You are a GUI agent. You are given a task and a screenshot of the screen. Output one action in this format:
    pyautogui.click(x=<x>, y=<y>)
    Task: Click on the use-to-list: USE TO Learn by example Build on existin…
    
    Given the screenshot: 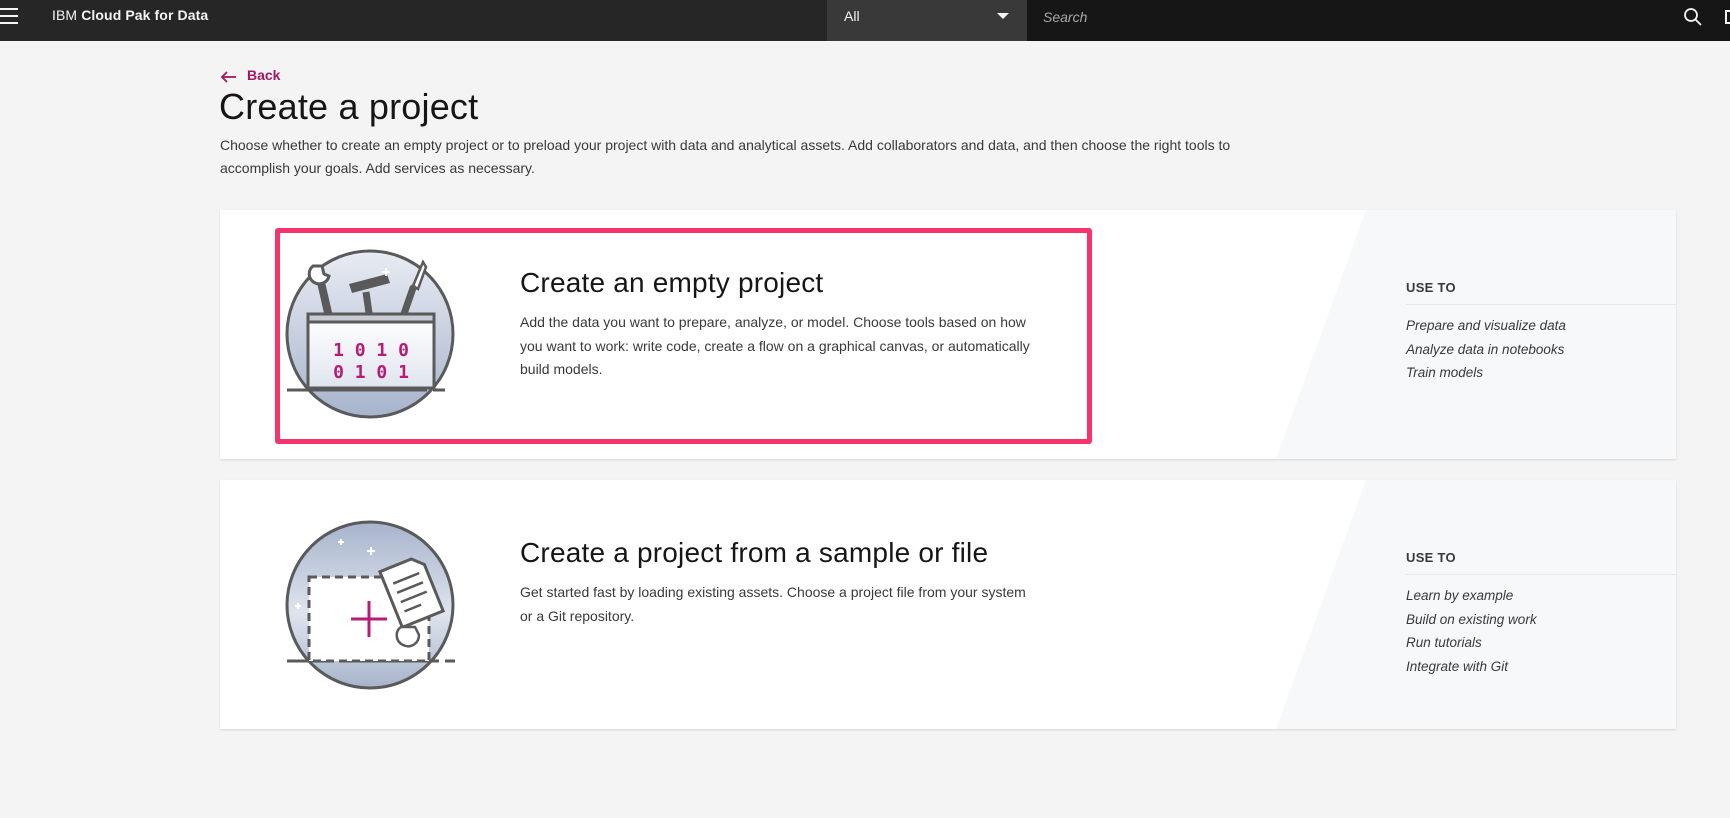 What is the action you would take?
    pyautogui.click(x=1541, y=614)
    